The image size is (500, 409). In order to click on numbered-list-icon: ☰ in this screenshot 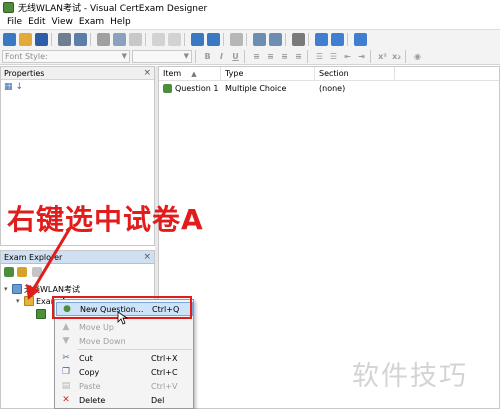, I will do `click(333, 56)`.